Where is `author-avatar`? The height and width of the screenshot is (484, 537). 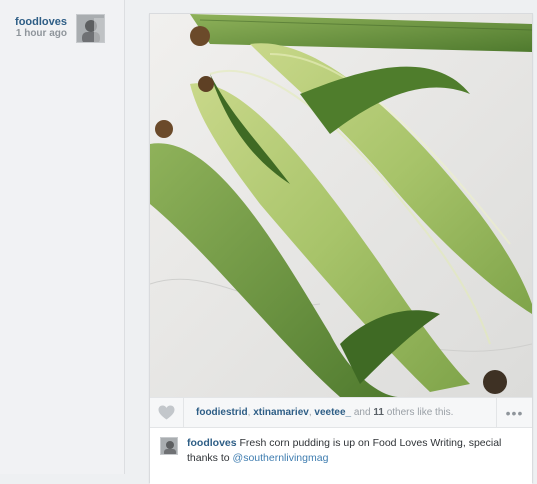 author-avatar is located at coordinates (90, 28).